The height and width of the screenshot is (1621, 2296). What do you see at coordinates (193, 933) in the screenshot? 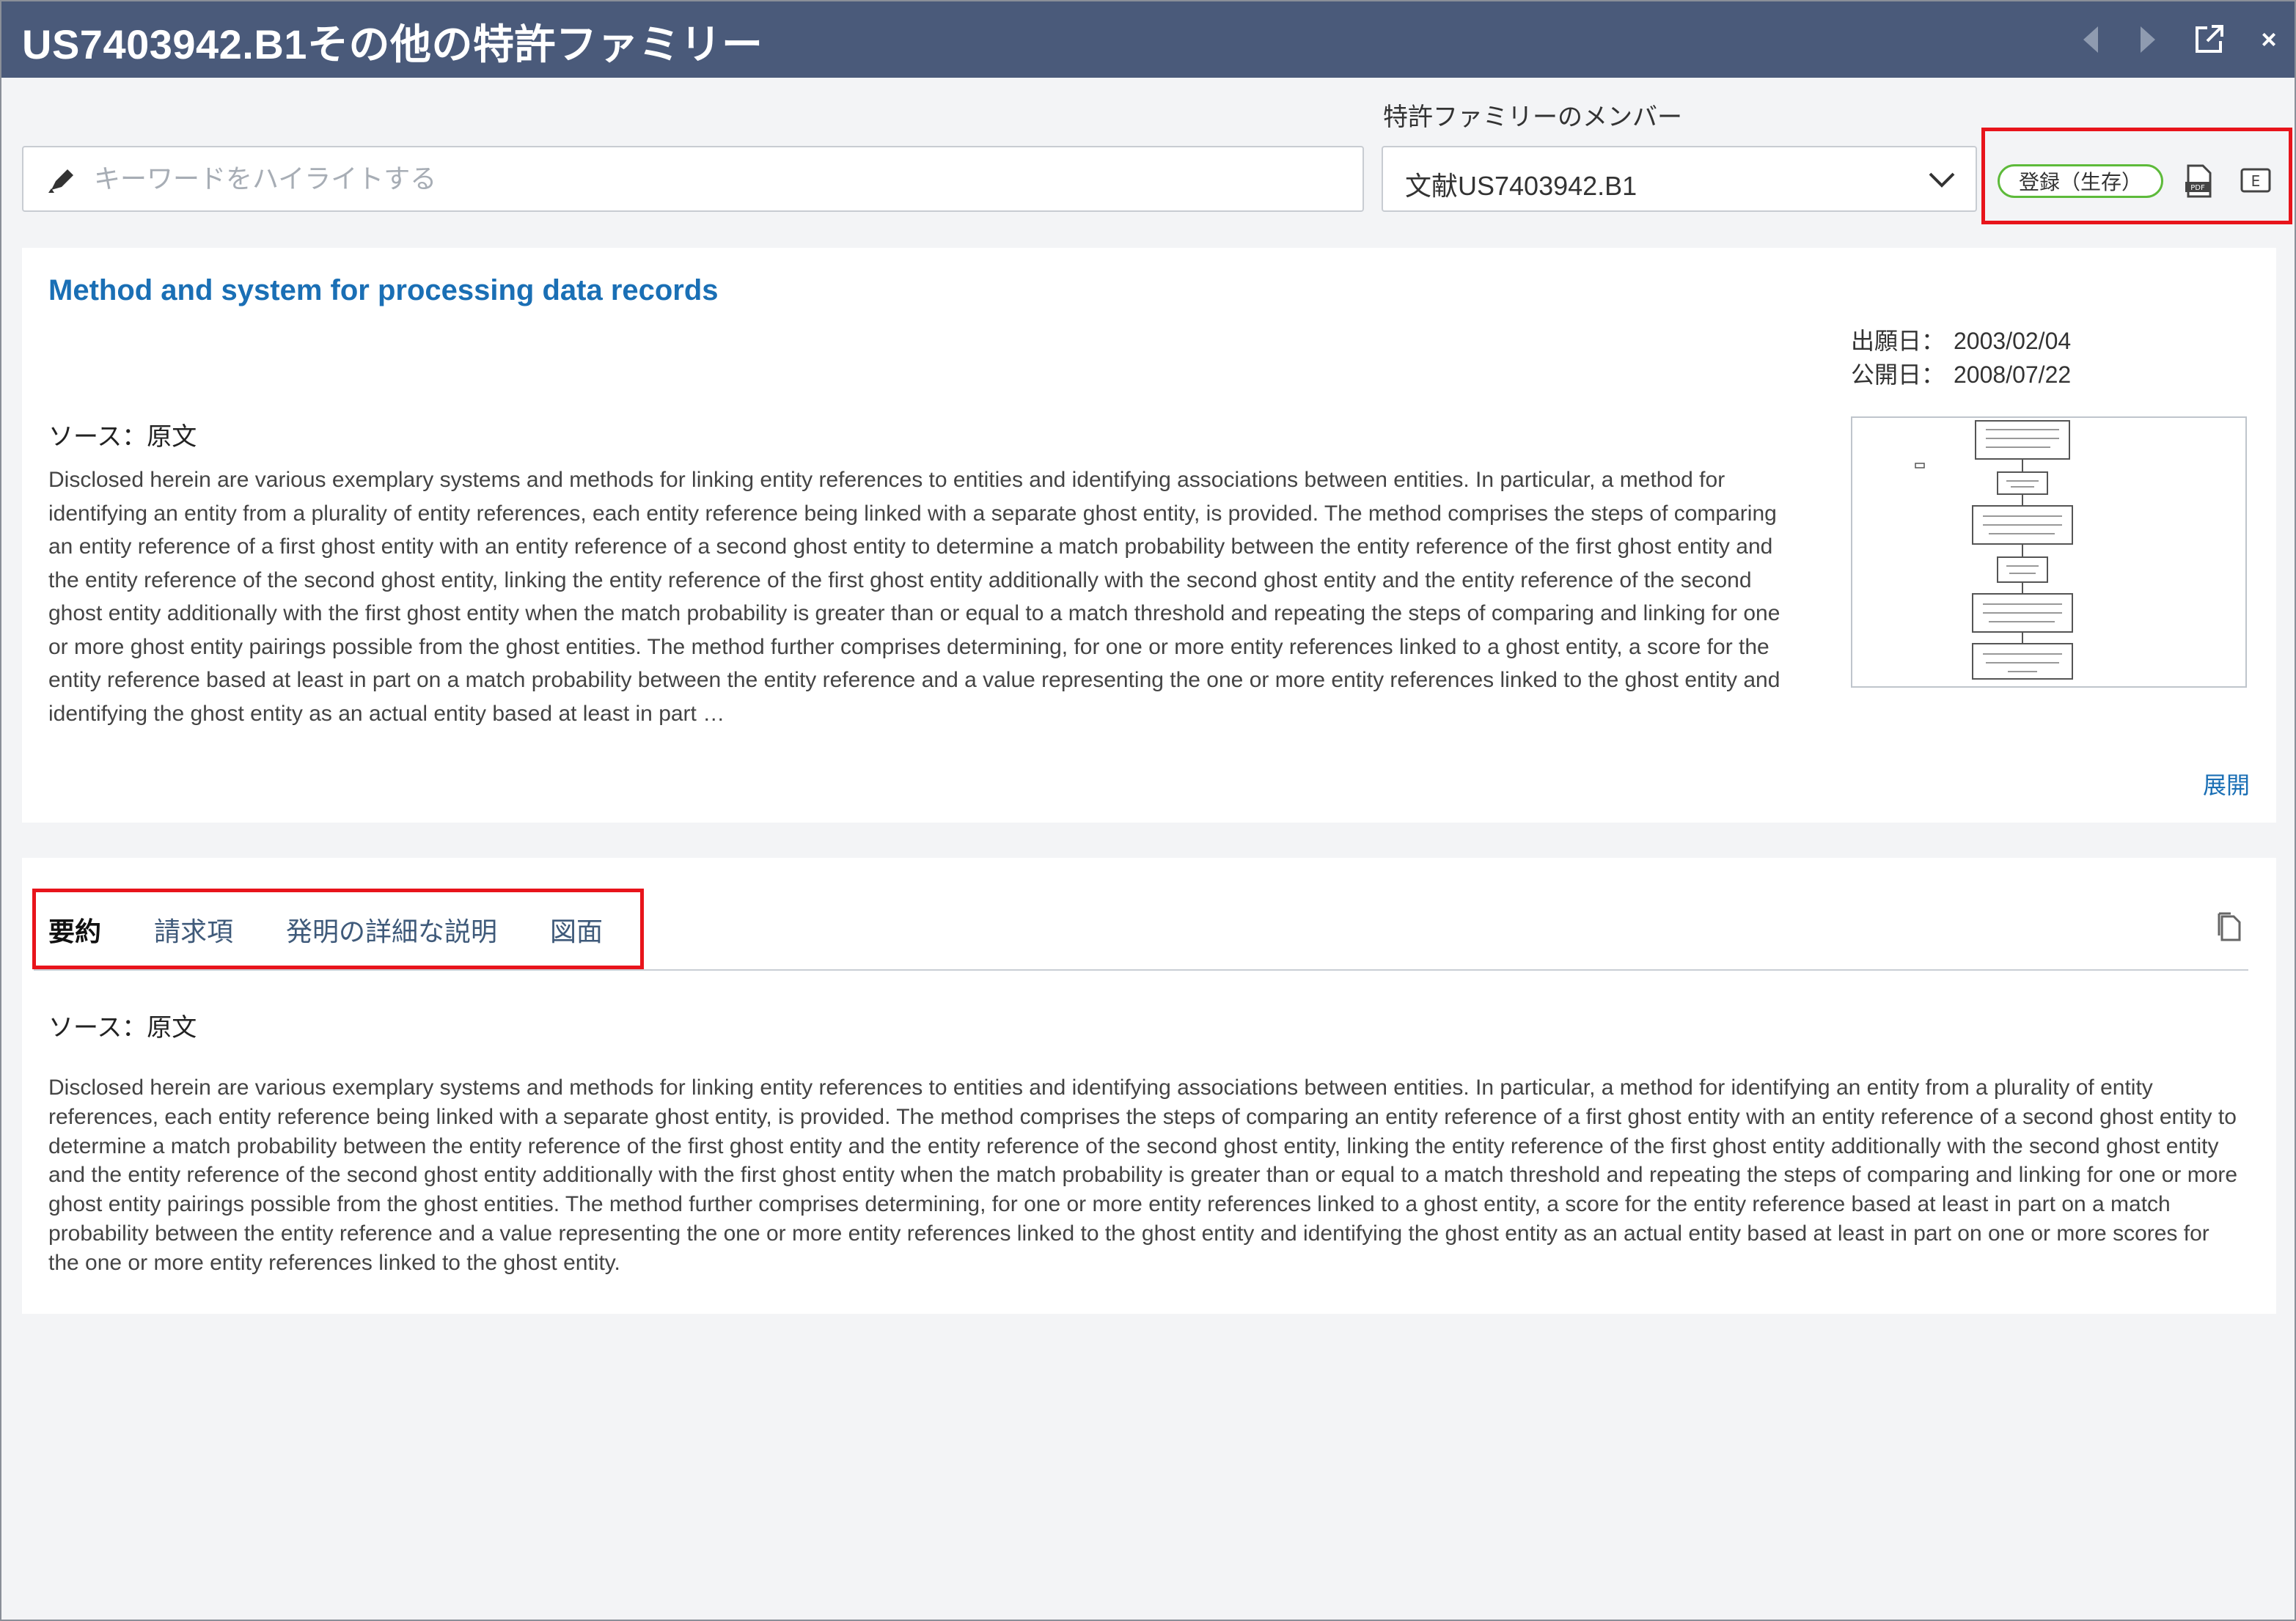
I see `tab-claims: 請求項` at bounding box center [193, 933].